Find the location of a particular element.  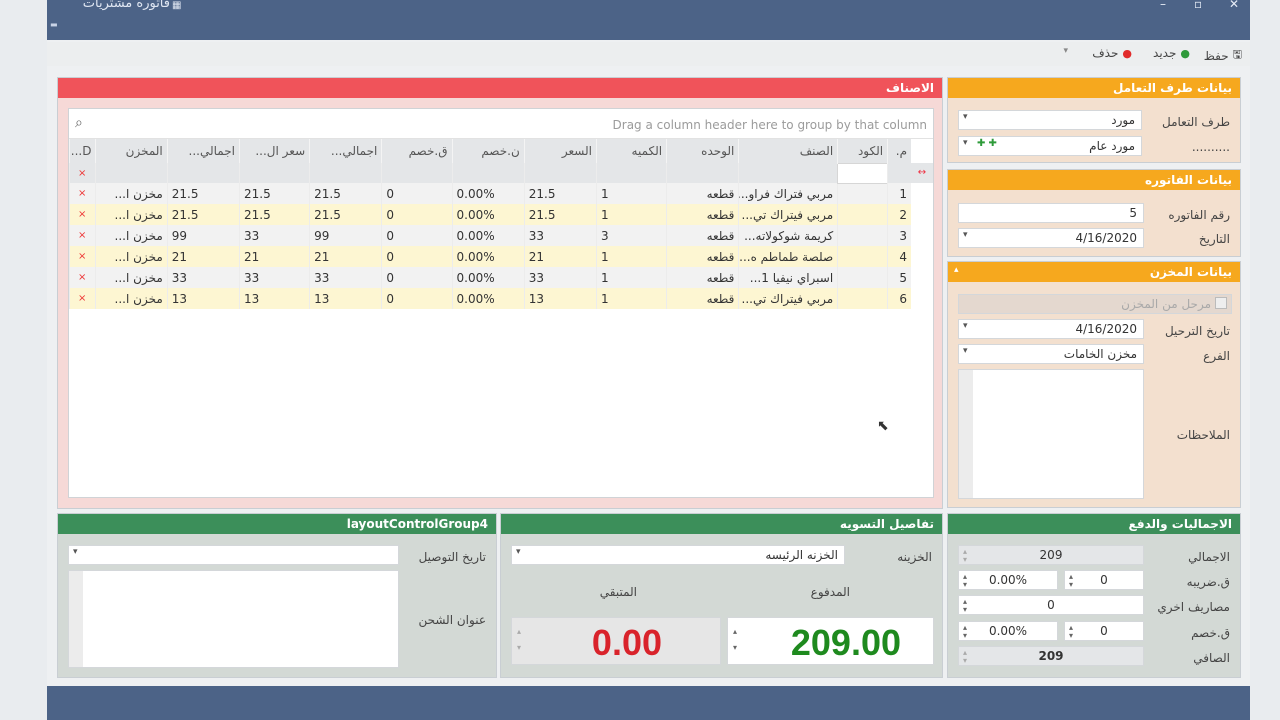

table-cell: 6 is located at coordinates (899, 298).